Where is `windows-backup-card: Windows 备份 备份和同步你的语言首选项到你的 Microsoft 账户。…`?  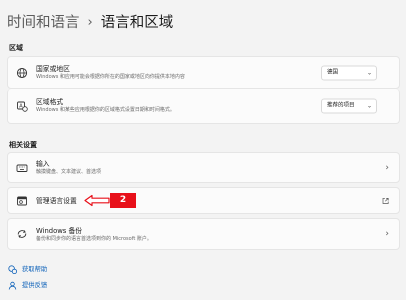
windows-backup-card: Windows 备份 备份和同步你的语言首选项到你的 Microsoft 账户。… is located at coordinates (203, 234).